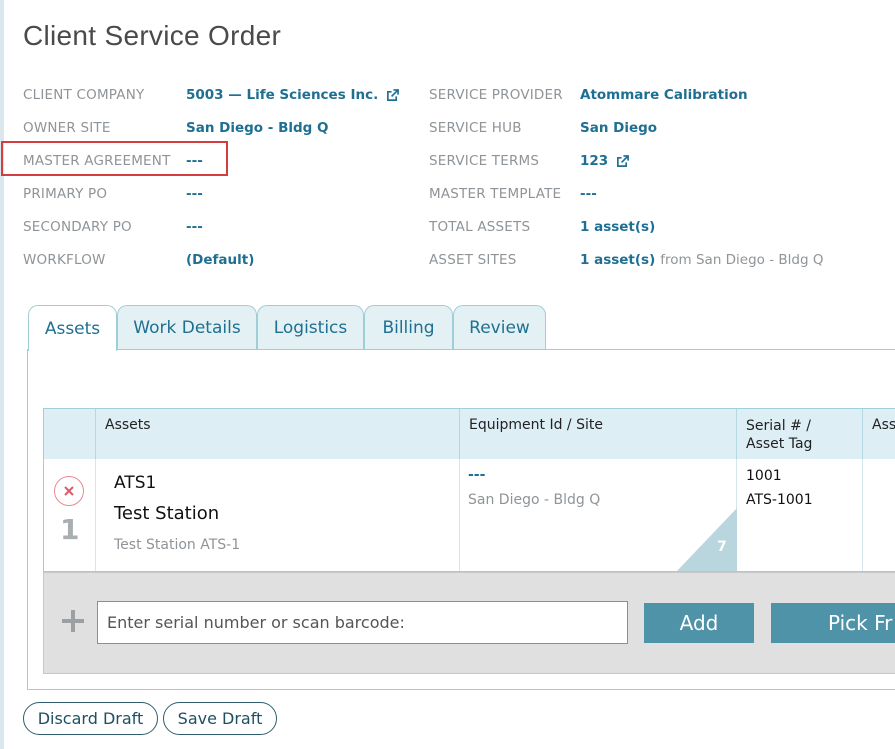 The width and height of the screenshot is (895, 749). Describe the element at coordinates (588, 194) in the screenshot. I see `master-template-value: ---` at that location.